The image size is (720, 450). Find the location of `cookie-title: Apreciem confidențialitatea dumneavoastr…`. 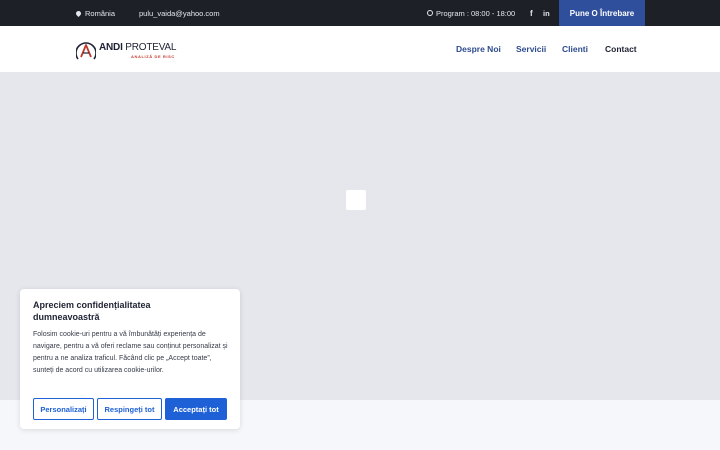

cookie-title: Apreciem confidențialitatea dumneavoastr… is located at coordinates (92, 311).